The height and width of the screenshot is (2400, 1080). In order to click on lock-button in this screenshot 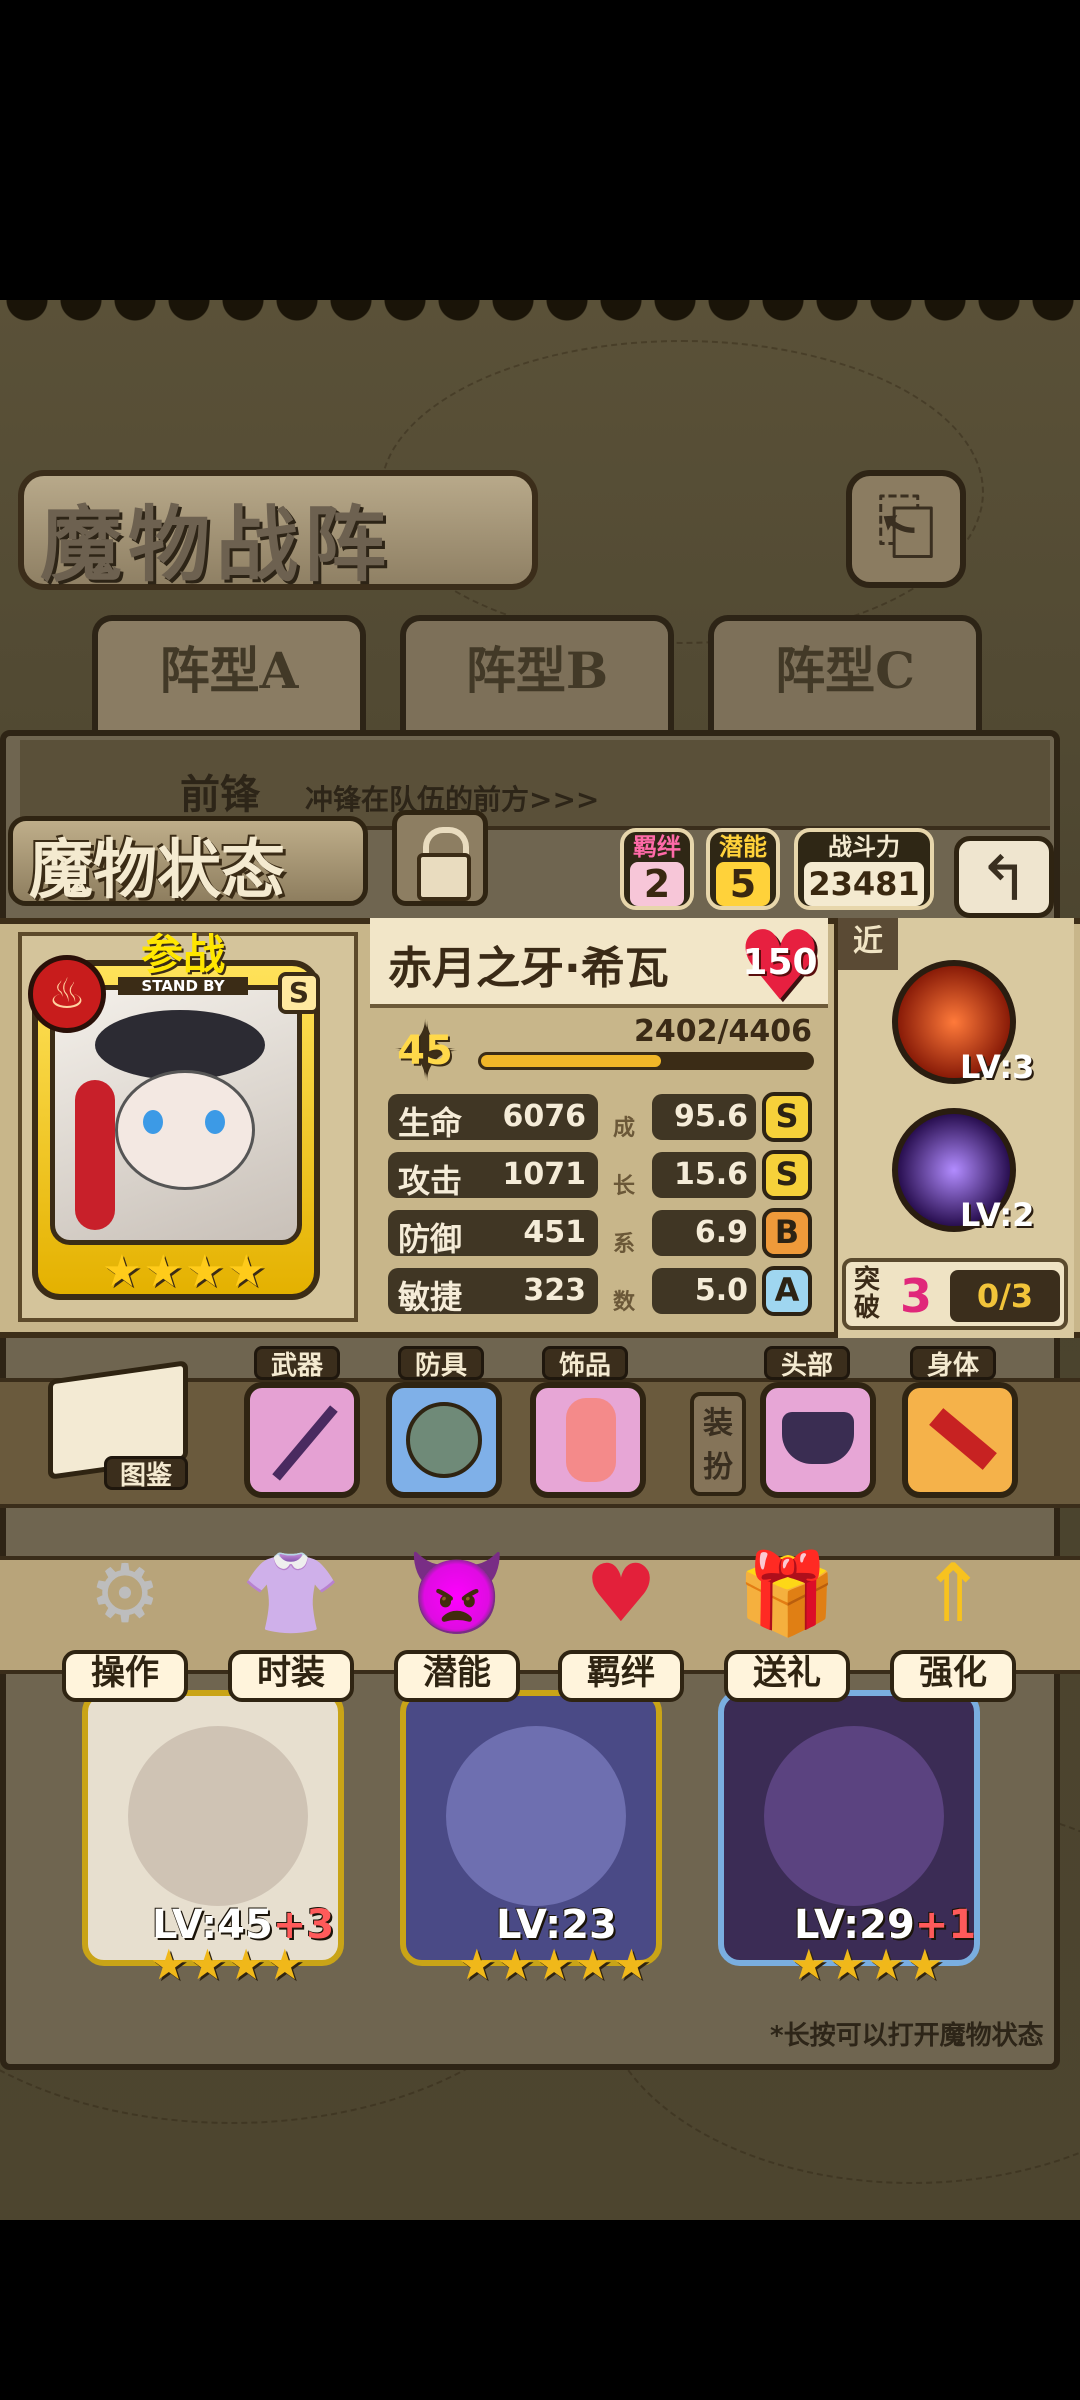, I will do `click(440, 858)`.